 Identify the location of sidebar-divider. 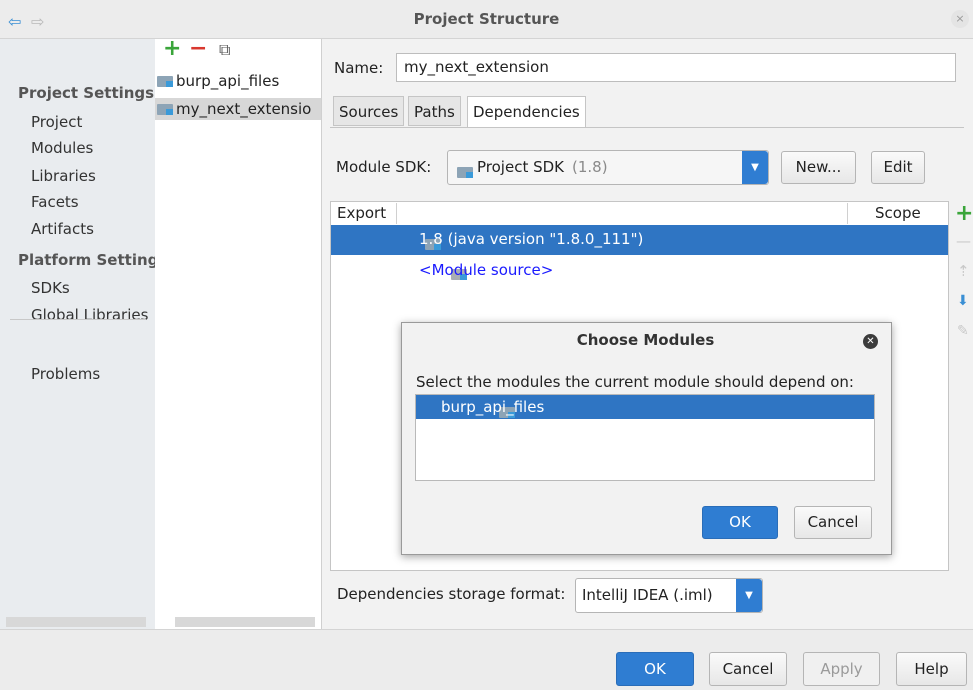
(78, 319).